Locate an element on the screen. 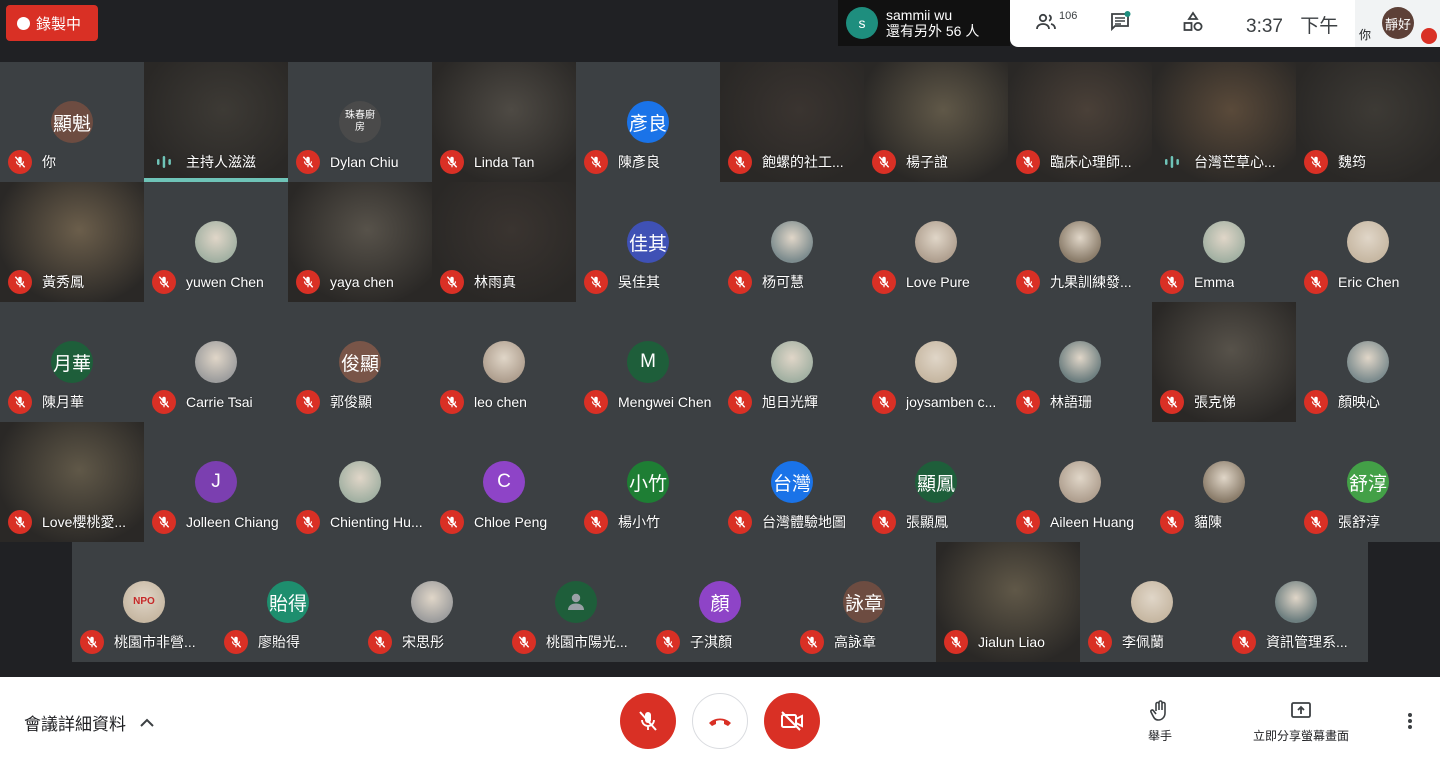 Image resolution: width=1440 pixels, height=765 pixels. participant-tile: 月華 陳月華 is located at coordinates (72, 362).